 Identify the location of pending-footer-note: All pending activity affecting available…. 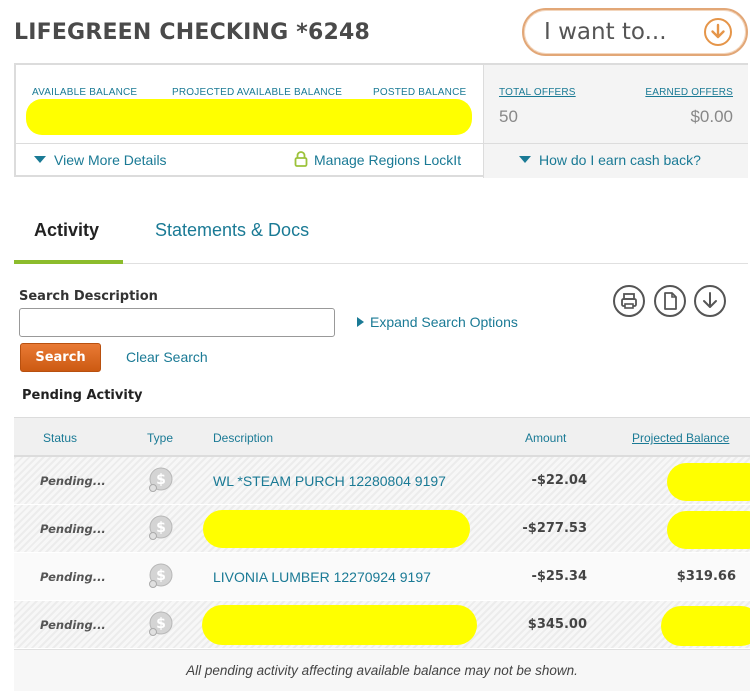
(382, 670).